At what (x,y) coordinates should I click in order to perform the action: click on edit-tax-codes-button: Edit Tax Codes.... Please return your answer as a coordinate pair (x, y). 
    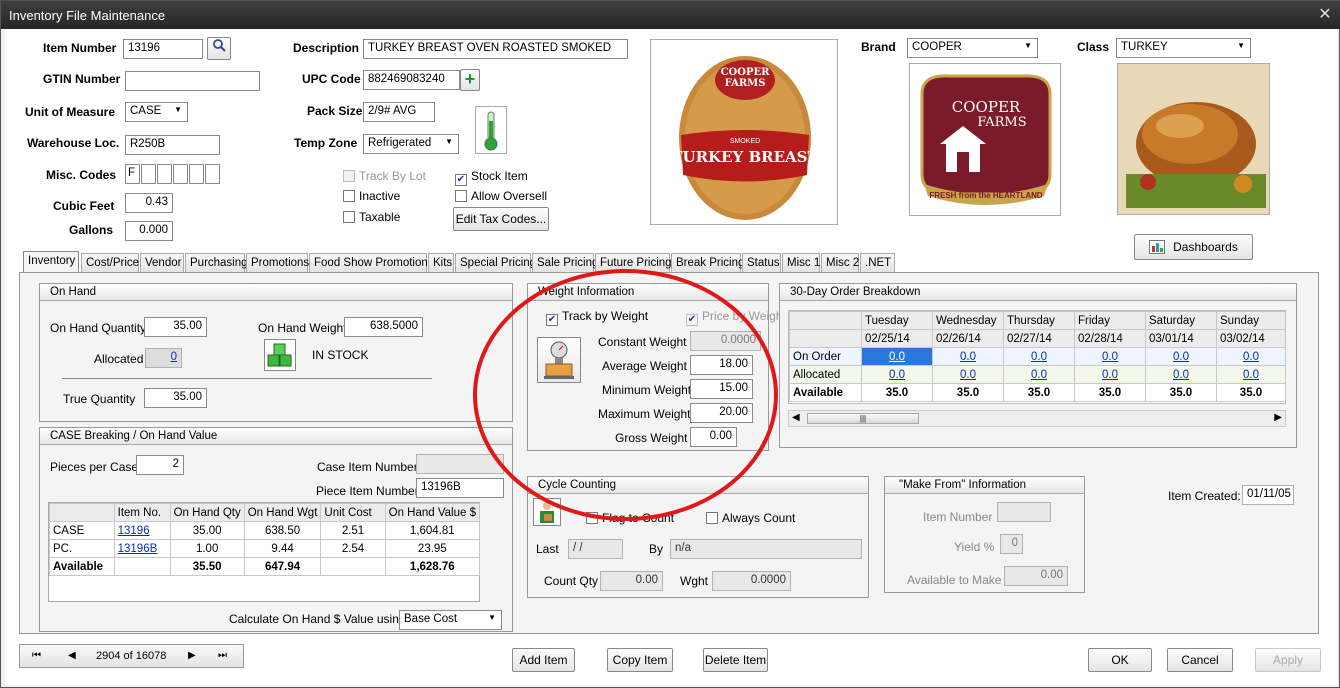
    Looking at the image, I should click on (501, 219).